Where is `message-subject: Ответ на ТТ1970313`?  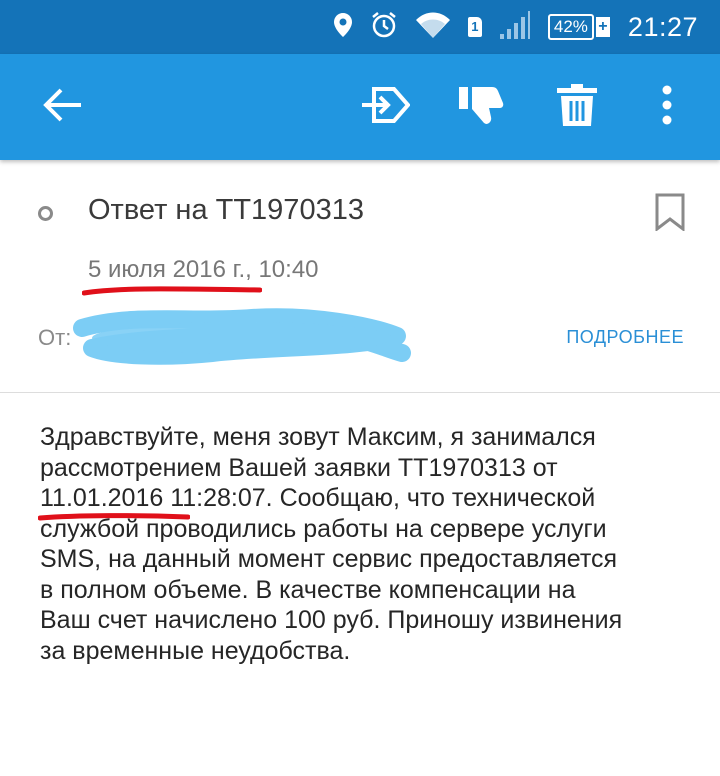 message-subject: Ответ на ТТ1970313 is located at coordinates (226, 210).